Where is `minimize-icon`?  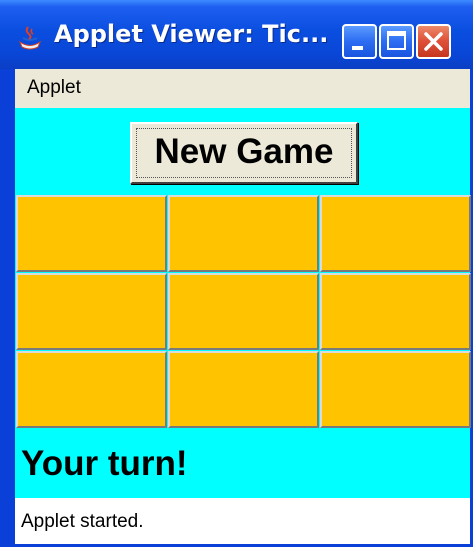 minimize-icon is located at coordinates (357, 48).